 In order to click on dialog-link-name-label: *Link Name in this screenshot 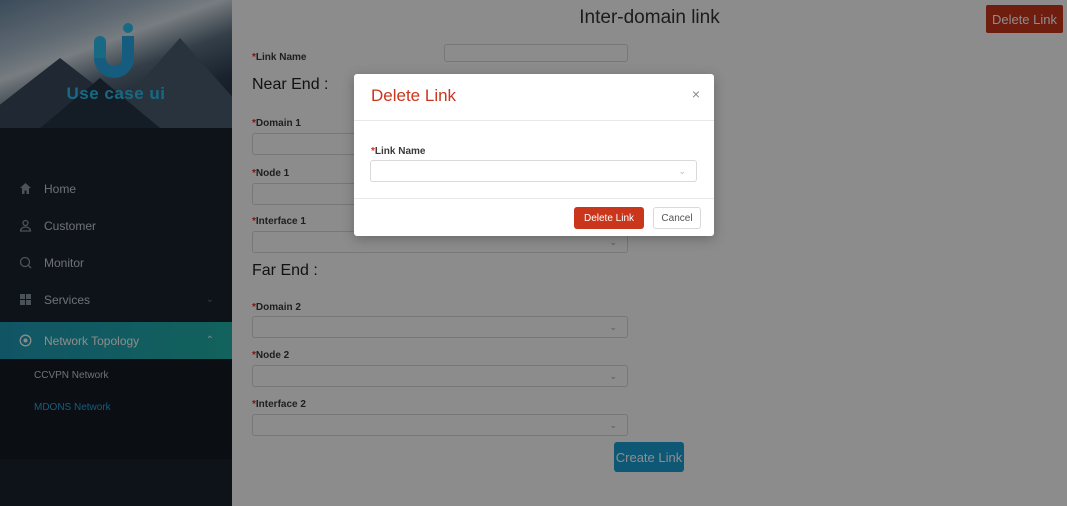, I will do `click(398, 151)`.